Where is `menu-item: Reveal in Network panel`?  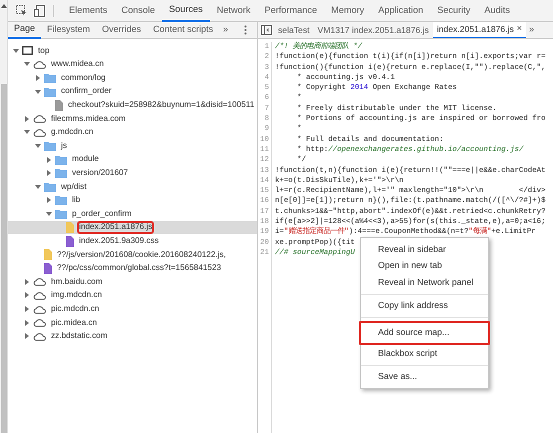
menu-item: Reveal in Network panel is located at coordinates (424, 282).